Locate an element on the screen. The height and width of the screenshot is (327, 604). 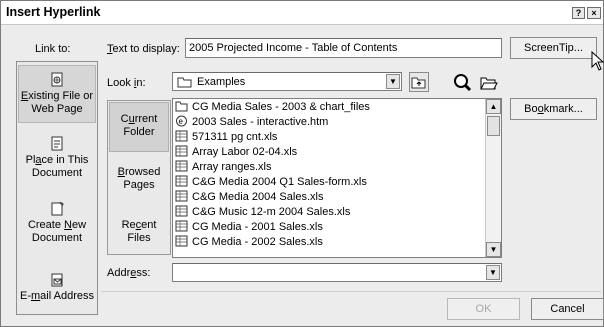
list-item: e 2003 Sales - interactive.htm is located at coordinates (251, 122).